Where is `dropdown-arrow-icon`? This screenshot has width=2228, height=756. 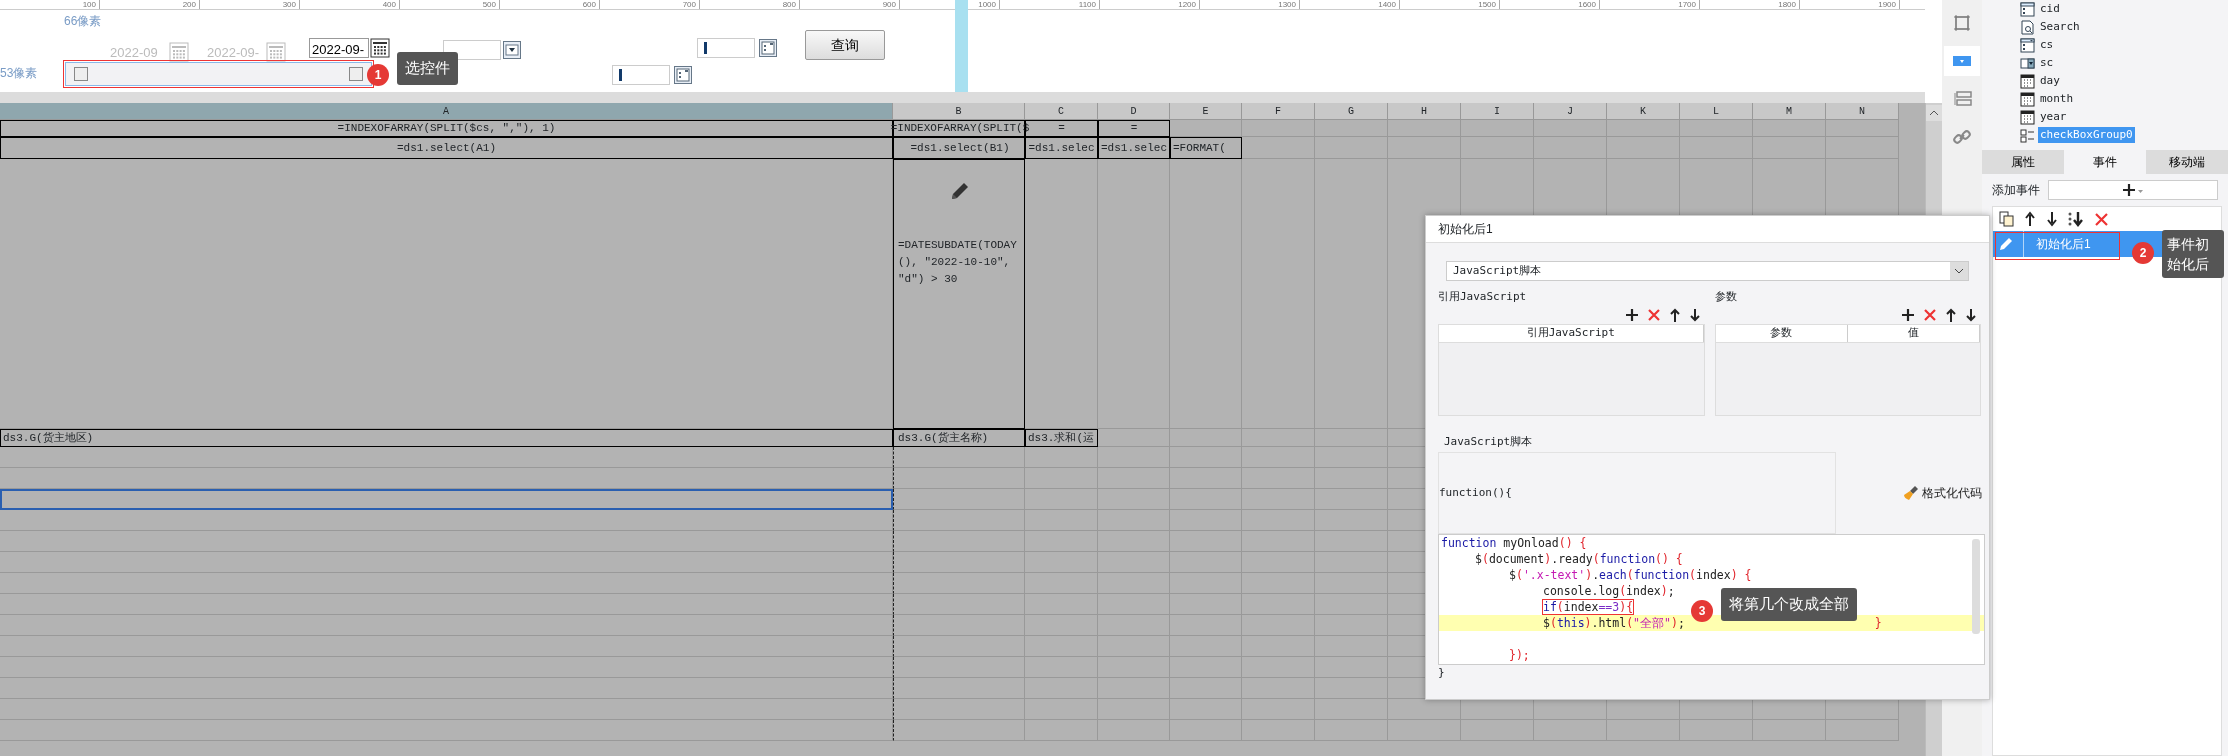 dropdown-arrow-icon is located at coordinates (512, 50).